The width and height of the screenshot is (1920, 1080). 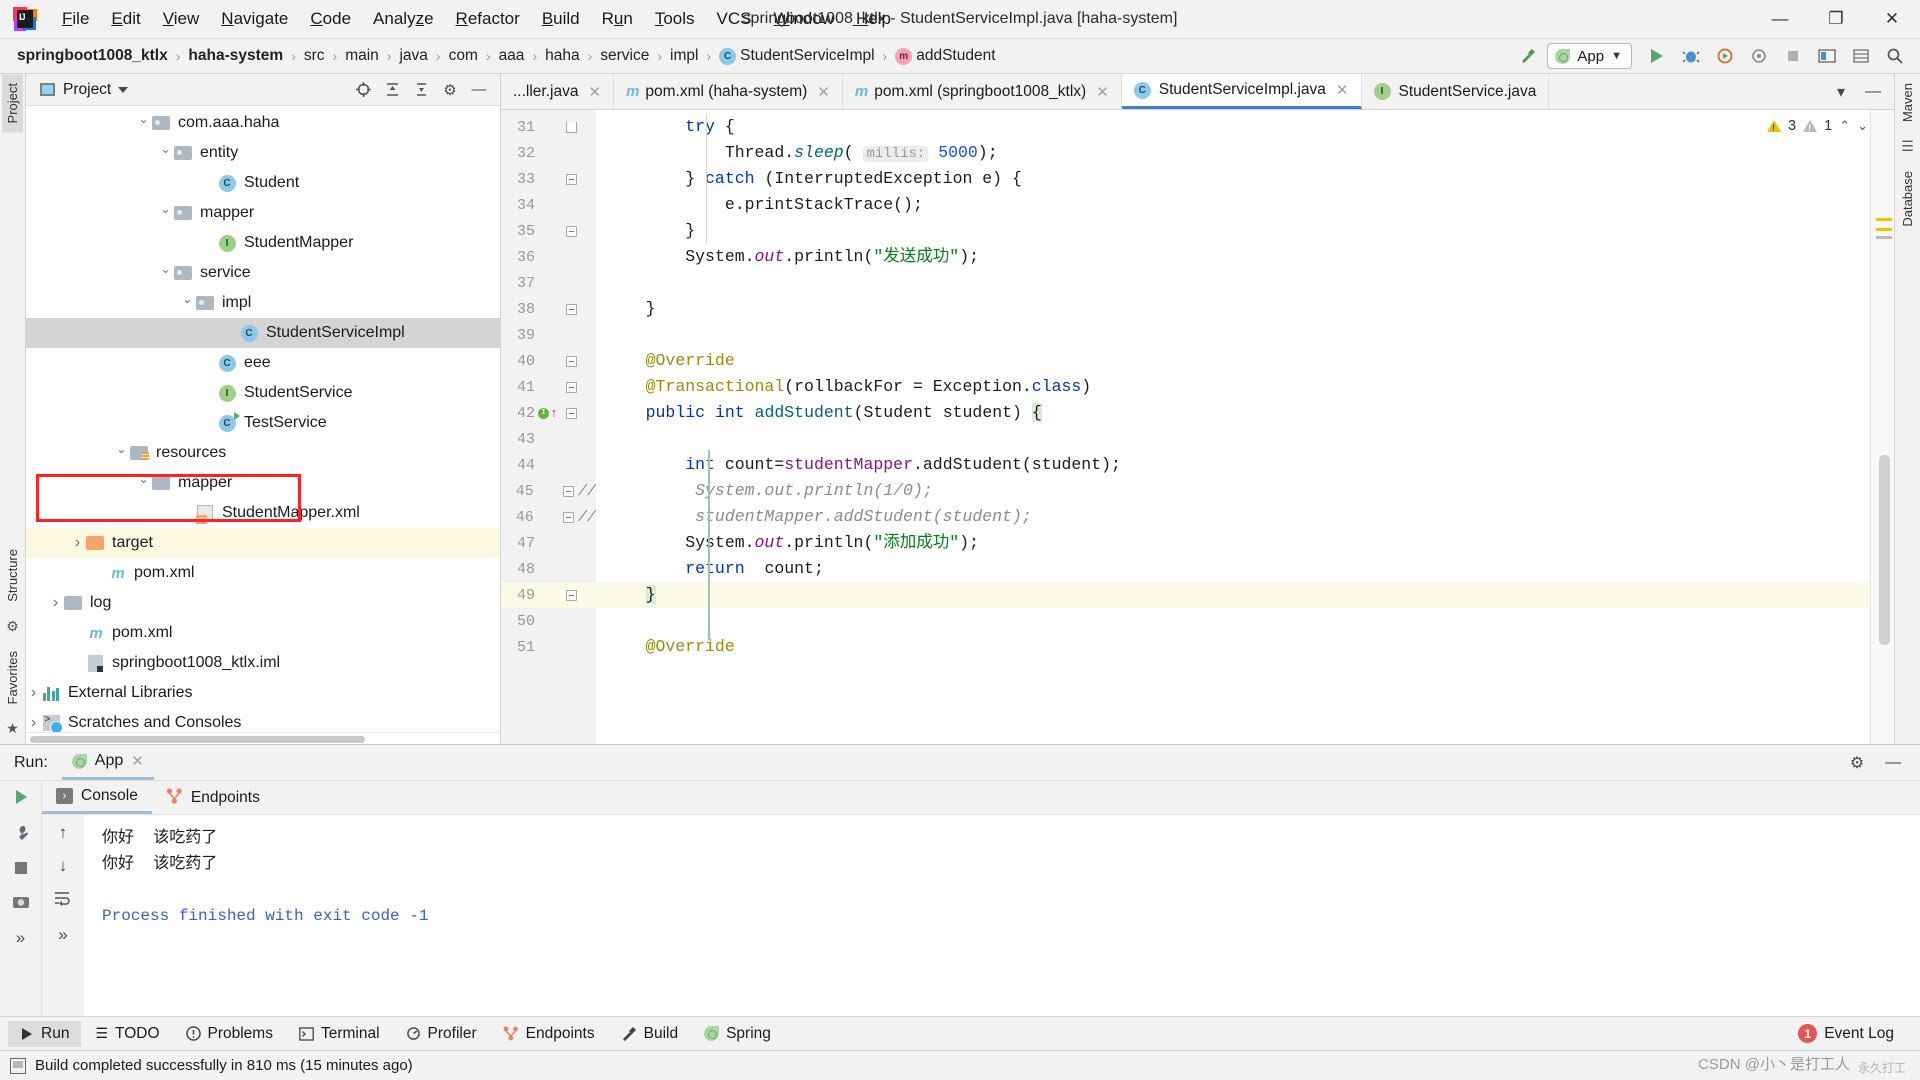 I want to click on tool-button-profiler: Profiler, so click(x=441, y=1034).